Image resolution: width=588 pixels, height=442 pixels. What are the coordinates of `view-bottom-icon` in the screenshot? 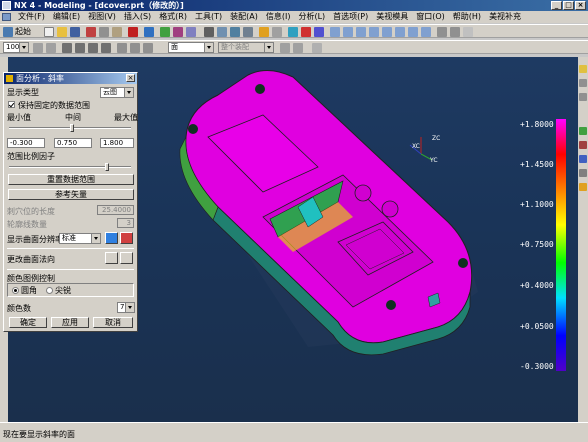 It's located at (400, 32).